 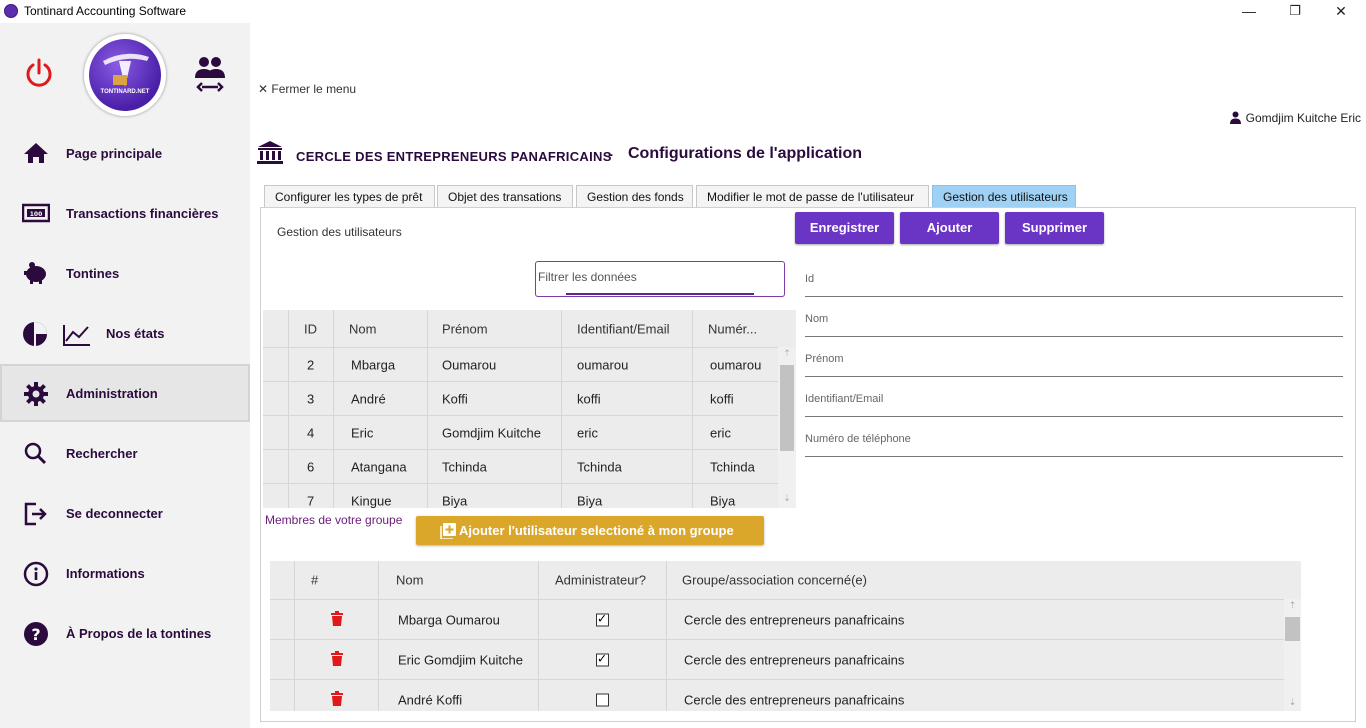 I want to click on telephone-field, so click(x=1074, y=443).